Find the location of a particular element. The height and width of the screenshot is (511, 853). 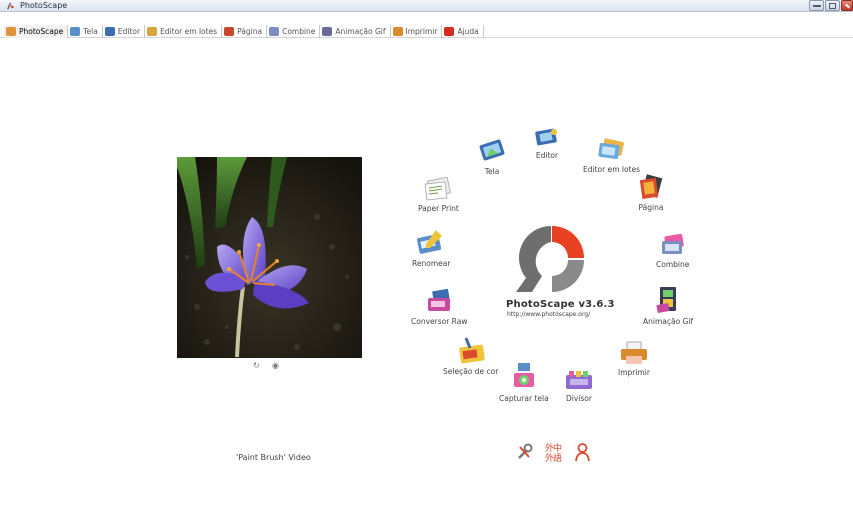

module-page: Página is located at coordinates (651, 193).